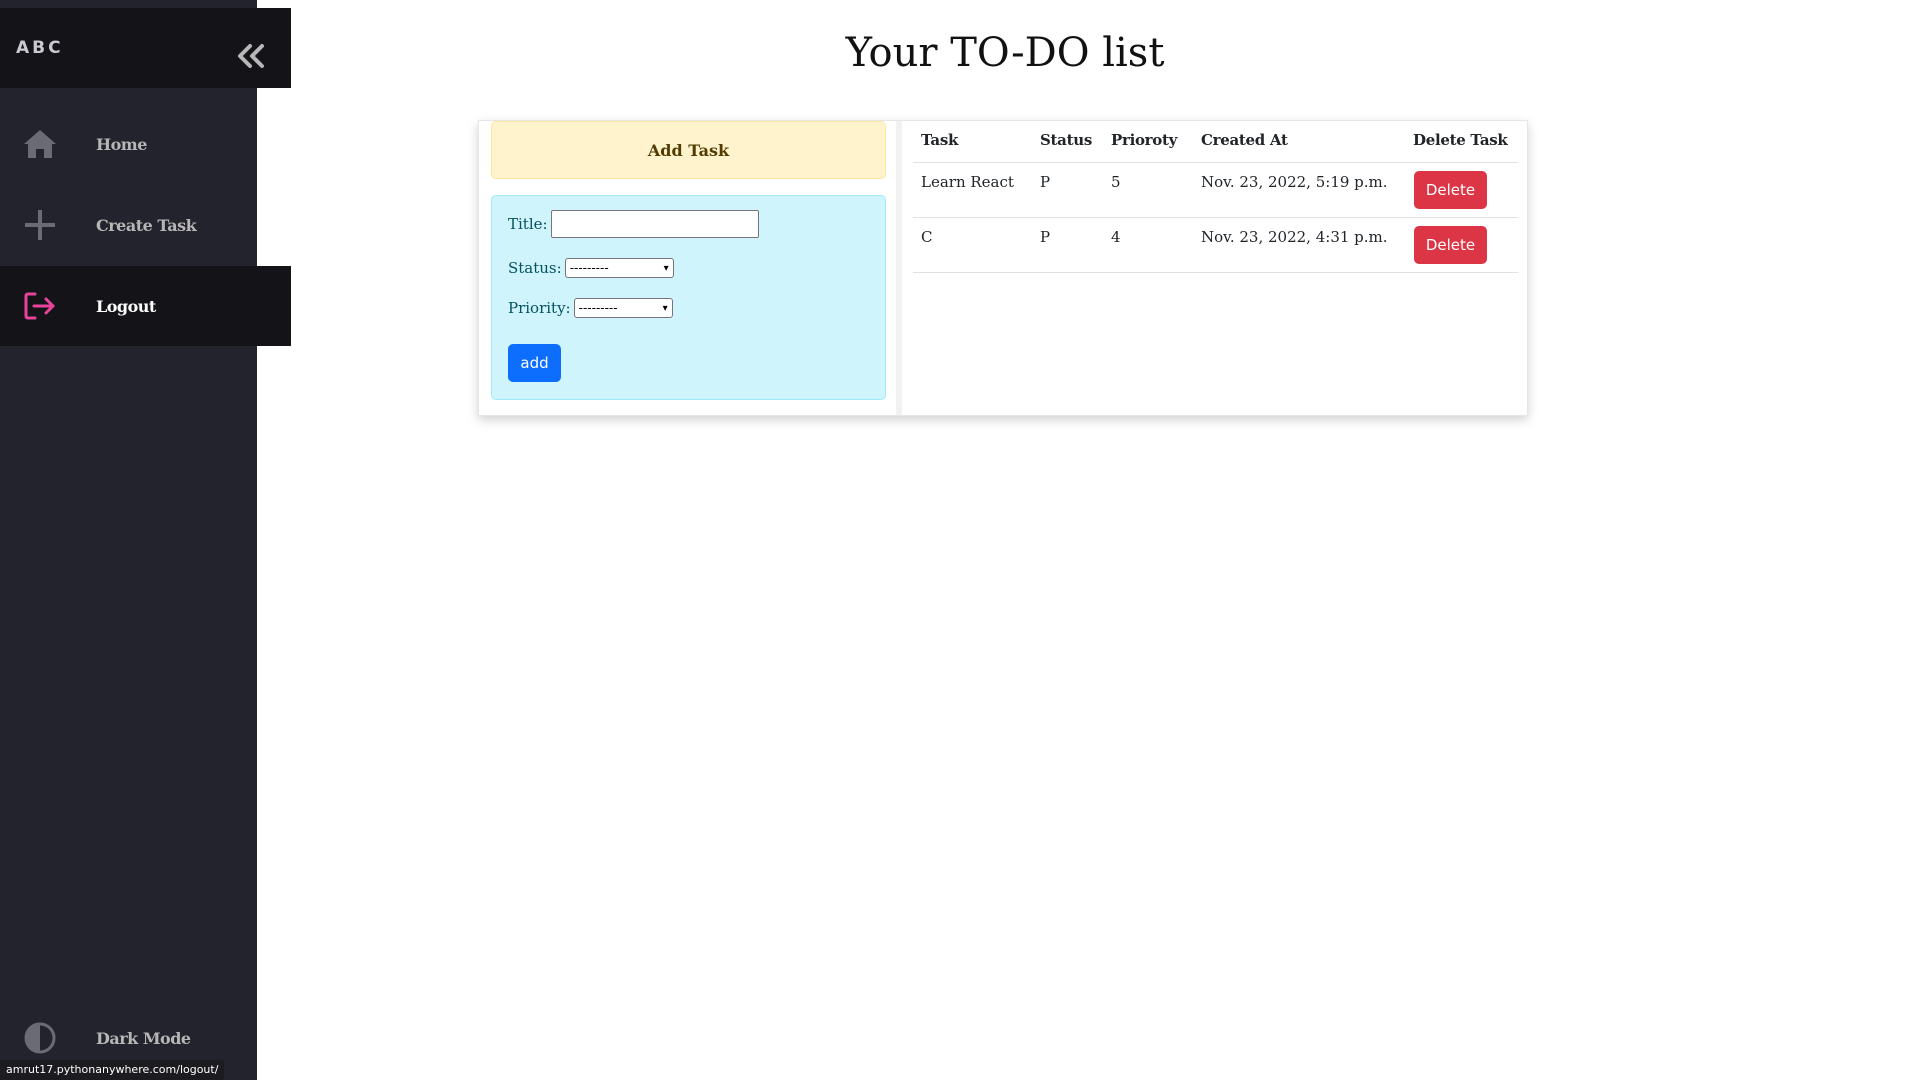  Describe the element at coordinates (619, 268) in the screenshot. I see `status-select: --------- ▾` at that location.